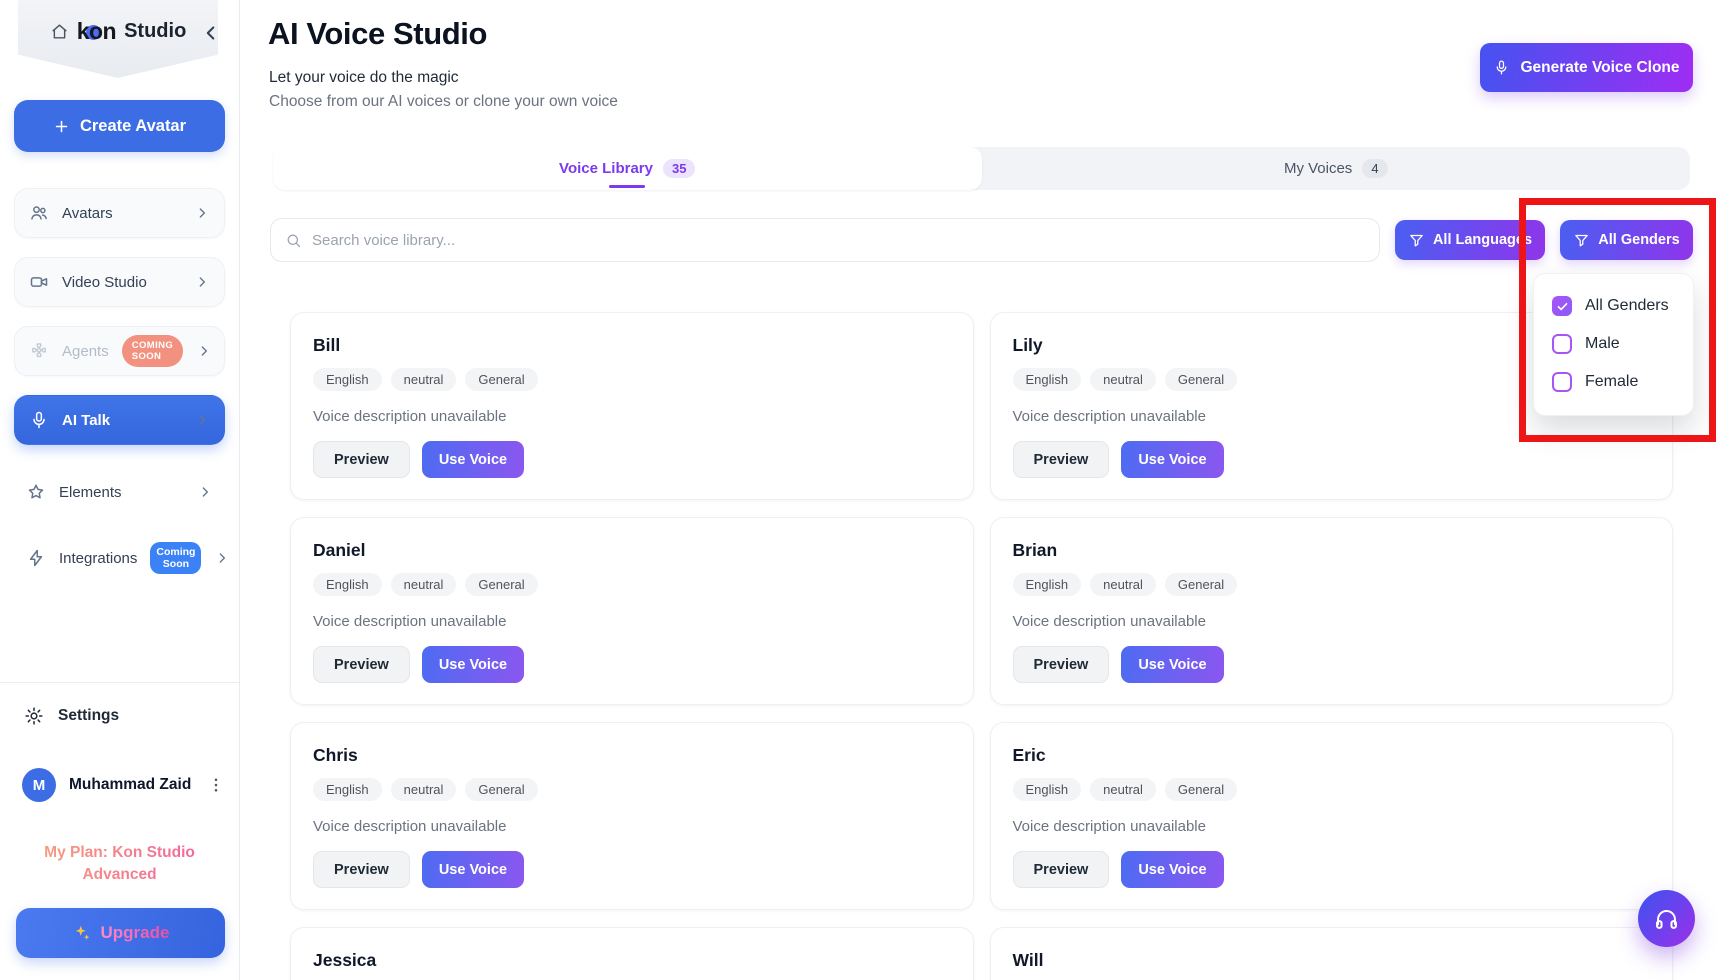 This screenshot has height=980, width=1718. Describe the element at coordinates (1627, 305) in the screenshot. I see `gender-option-label: All Genders` at that location.